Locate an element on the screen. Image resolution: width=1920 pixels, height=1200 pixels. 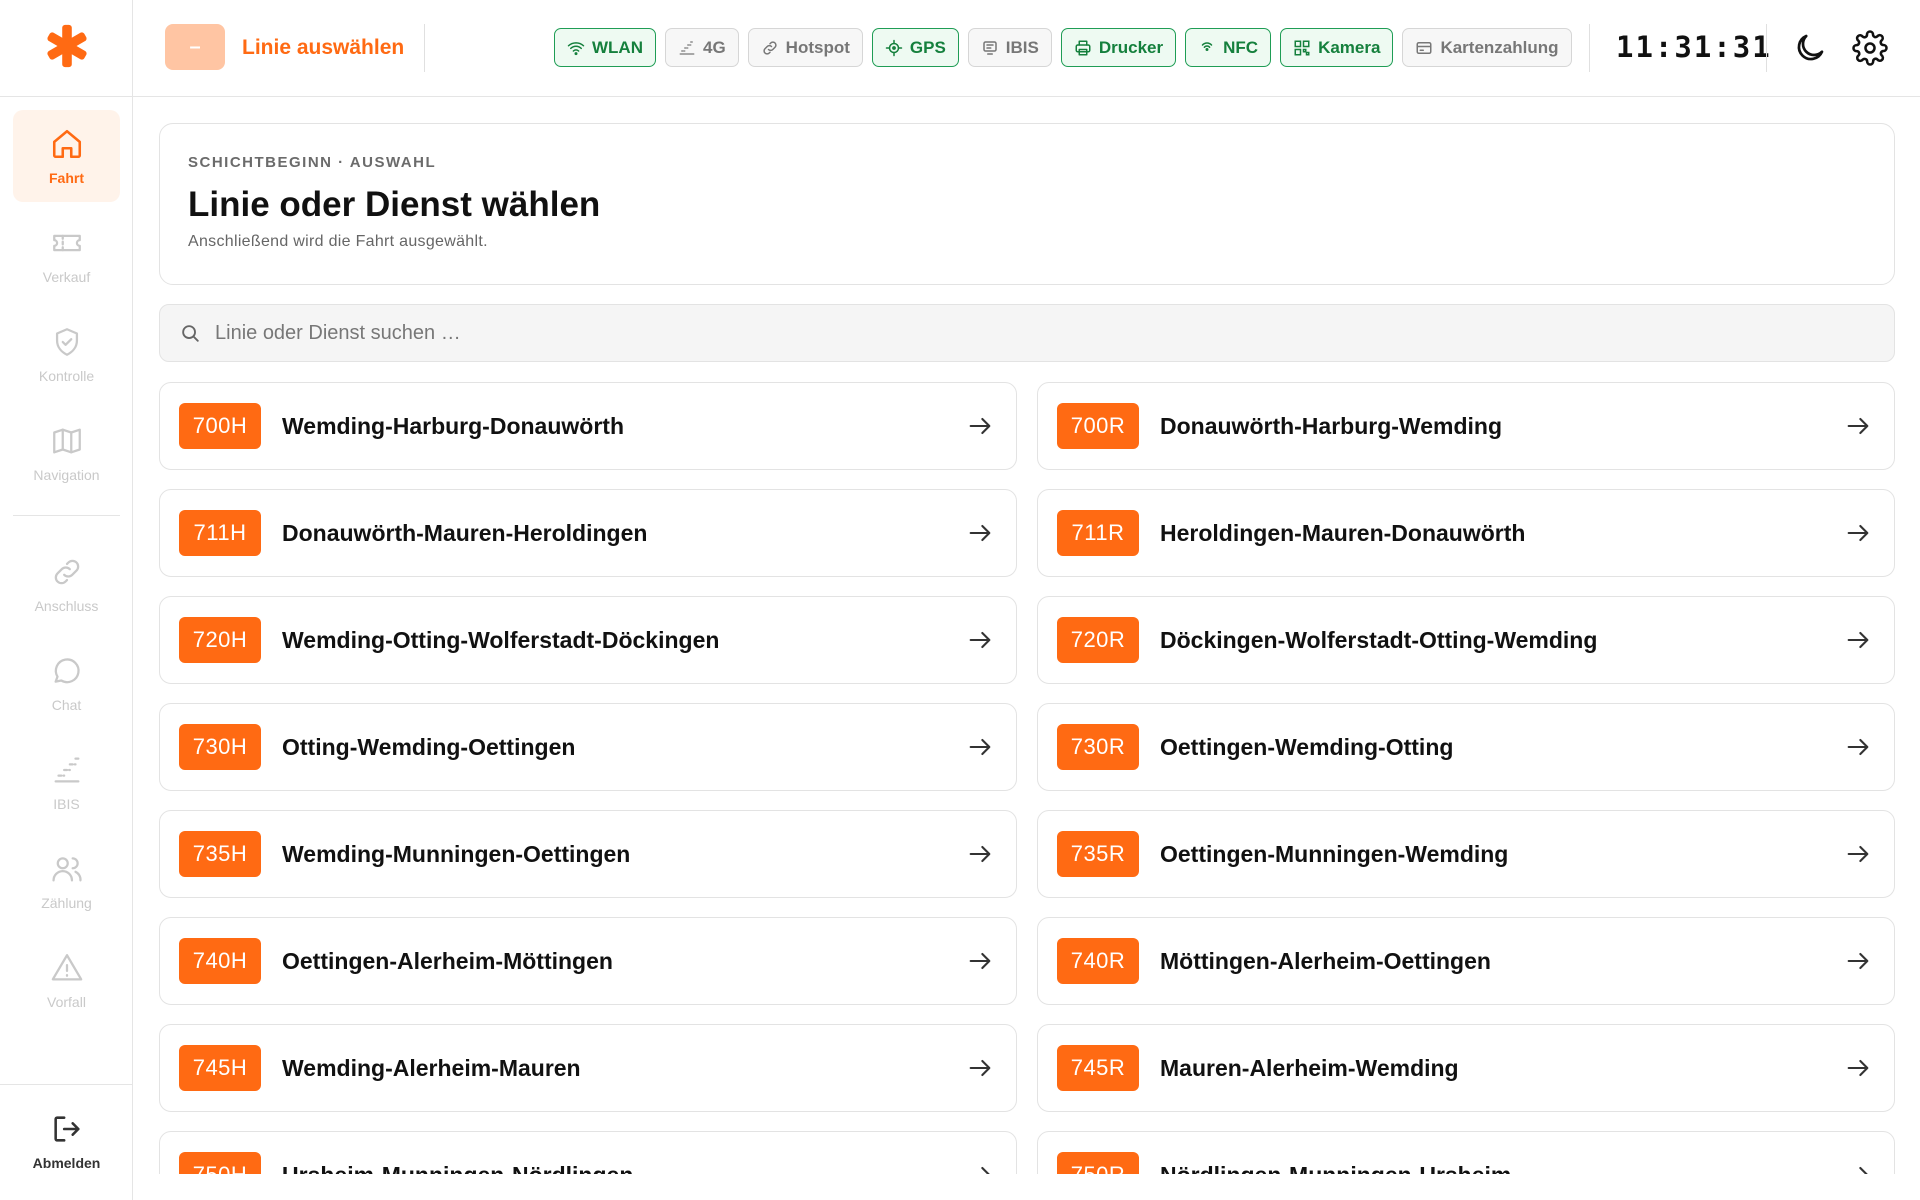
route-code-badge: 700R is located at coordinates (1098, 426).